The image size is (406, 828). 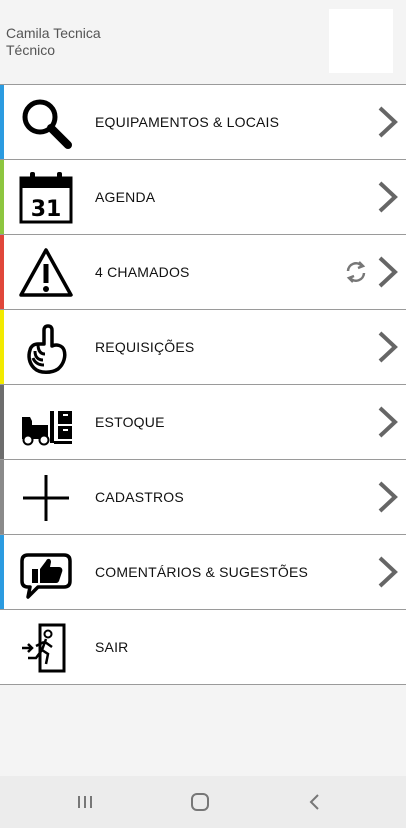 I want to click on menu-item-label: 4 CHAMADOS, so click(x=142, y=272).